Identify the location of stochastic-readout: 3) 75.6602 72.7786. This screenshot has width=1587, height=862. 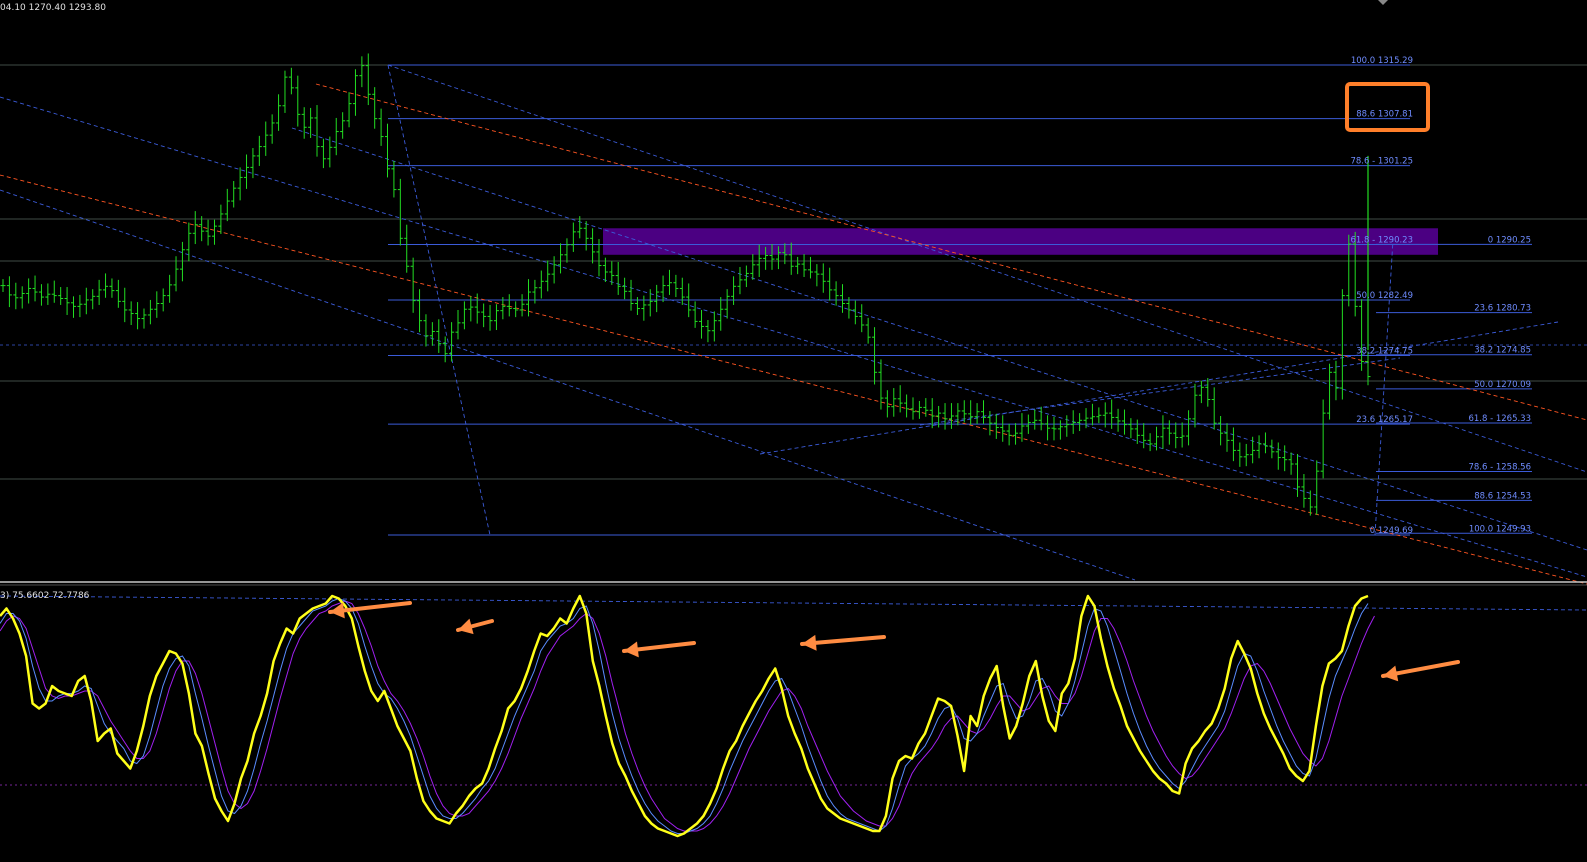
(45, 596).